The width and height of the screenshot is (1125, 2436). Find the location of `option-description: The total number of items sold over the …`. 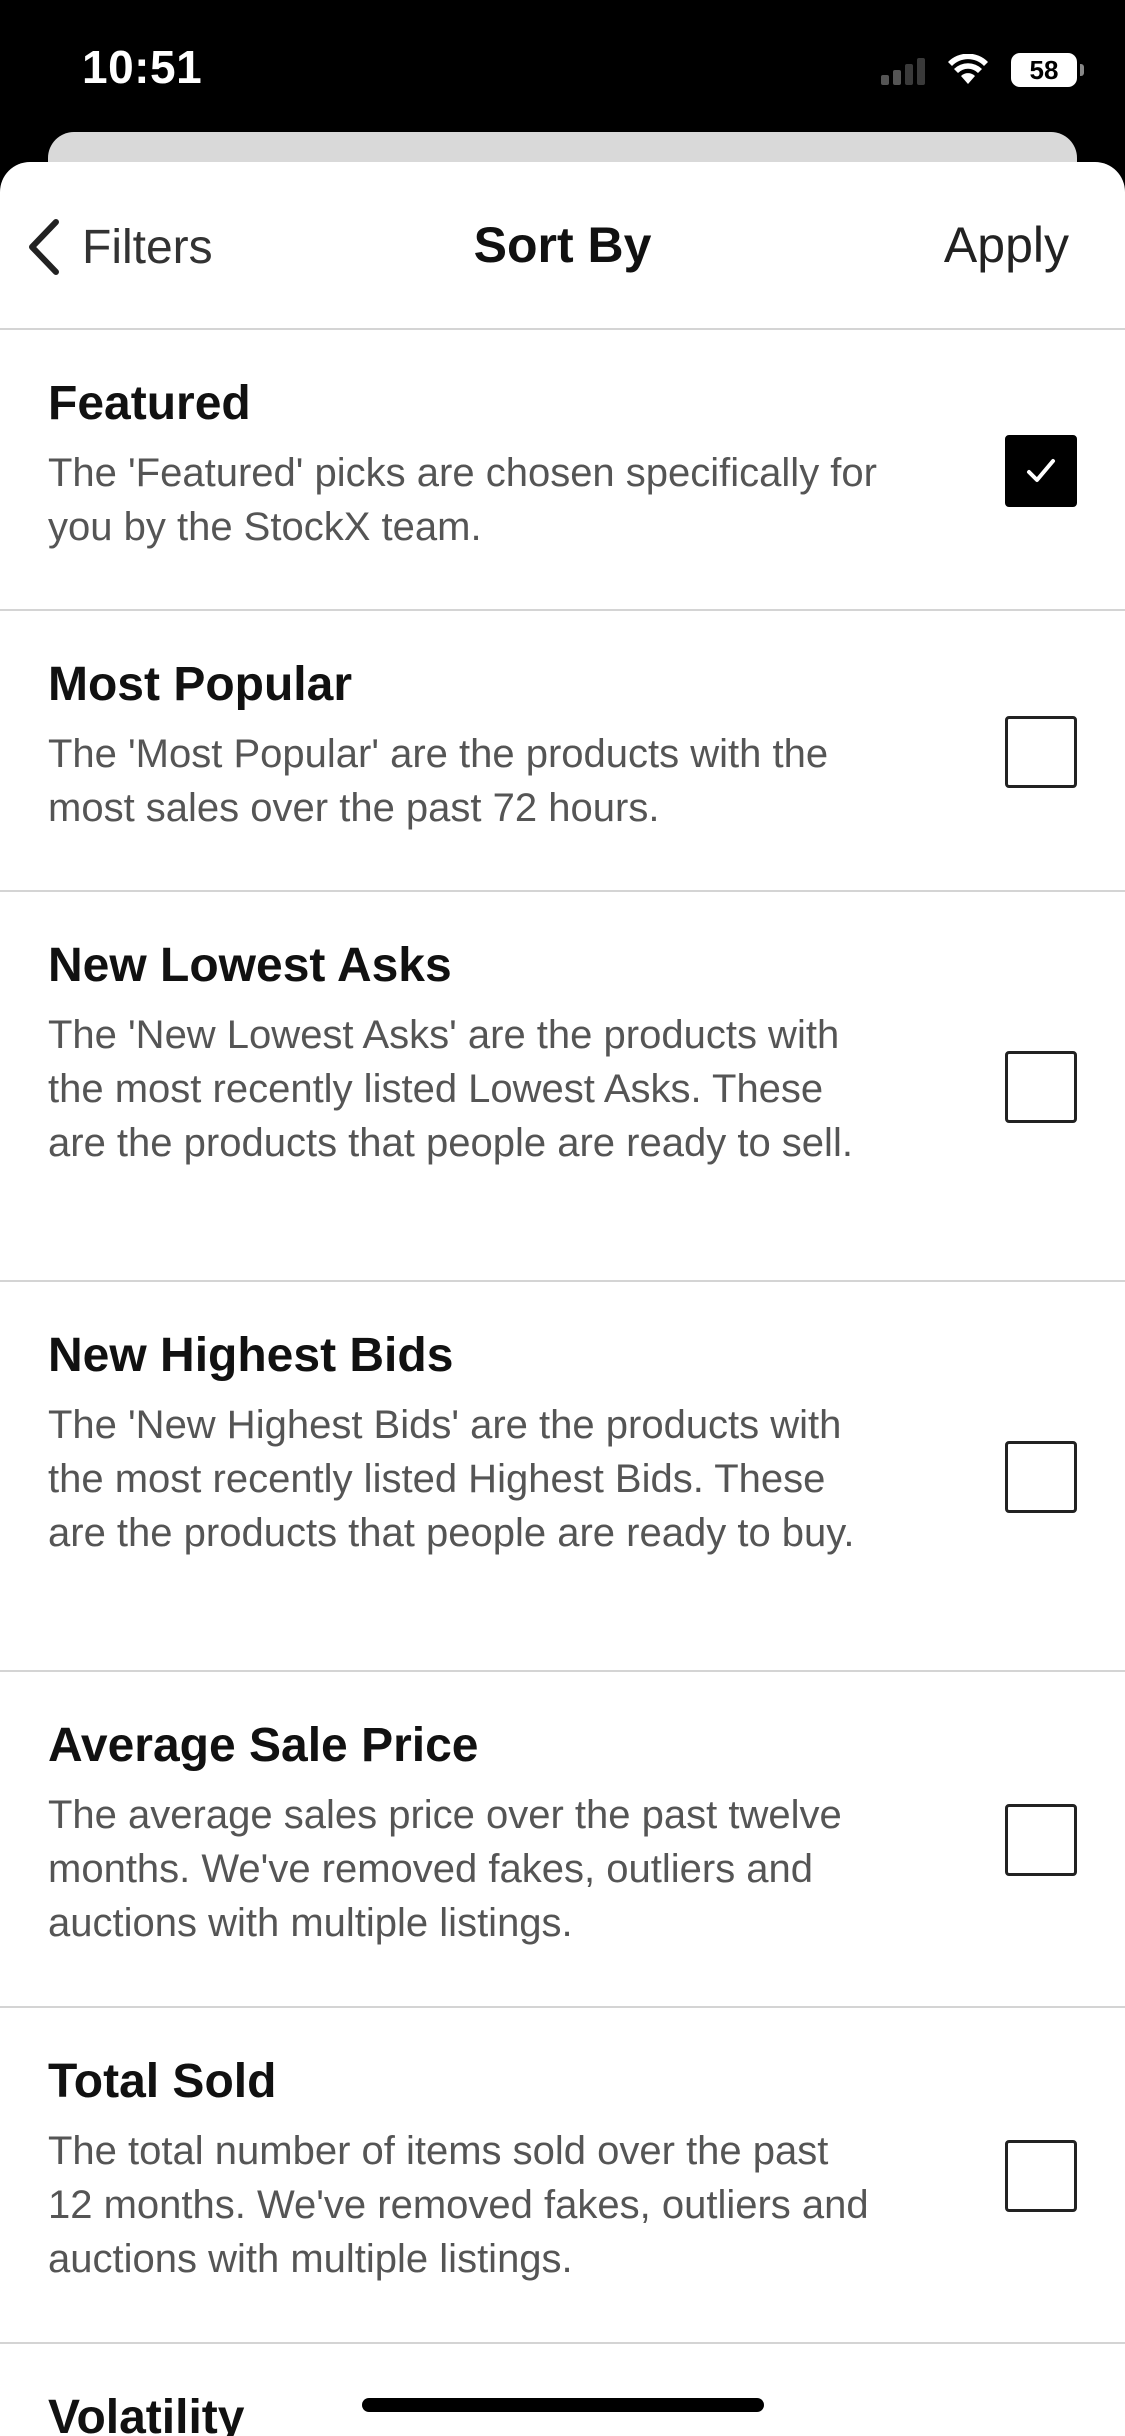

option-description: The total number of items sold over the … is located at coordinates (458, 2205).